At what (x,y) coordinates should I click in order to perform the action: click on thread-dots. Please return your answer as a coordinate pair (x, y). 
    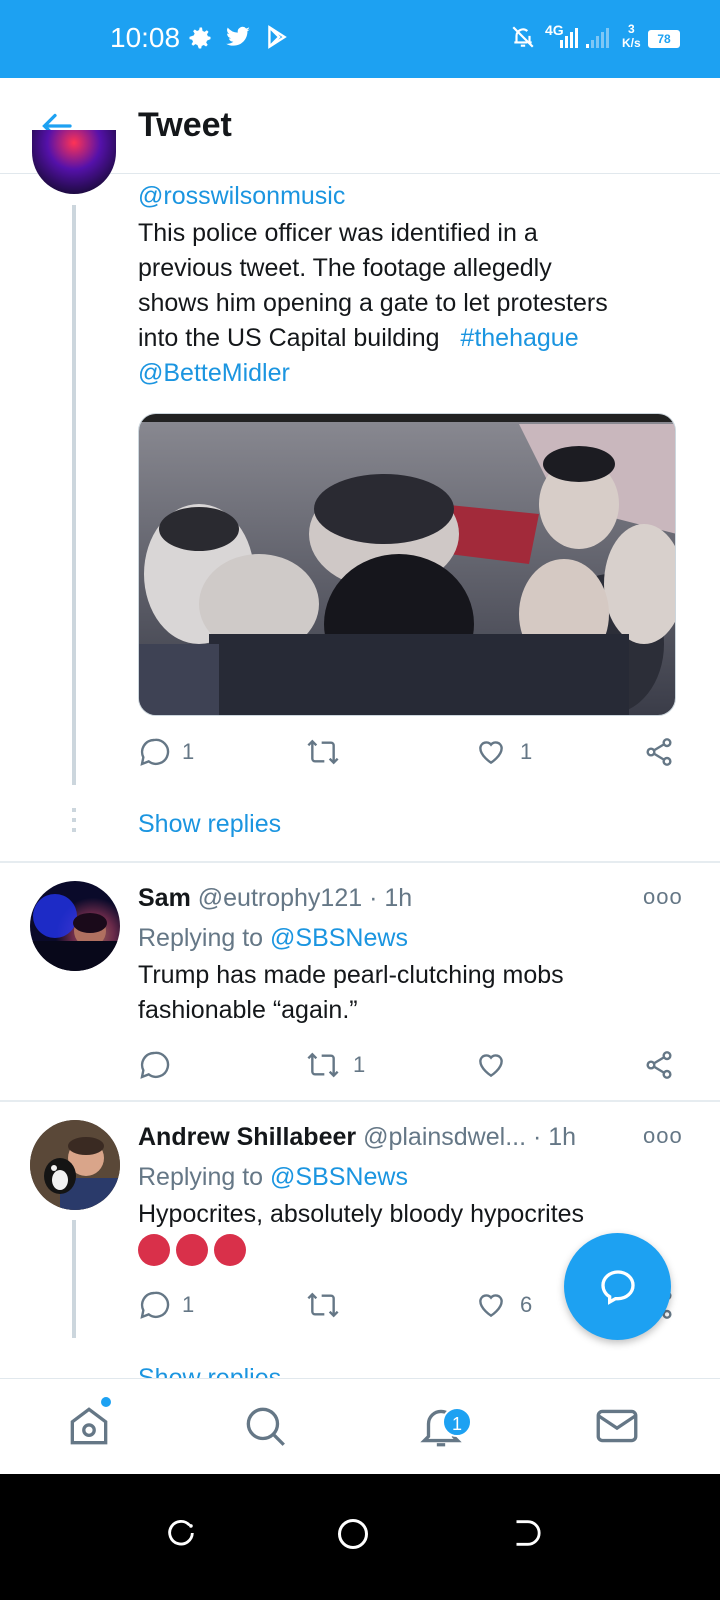
    Looking at the image, I should click on (74, 823).